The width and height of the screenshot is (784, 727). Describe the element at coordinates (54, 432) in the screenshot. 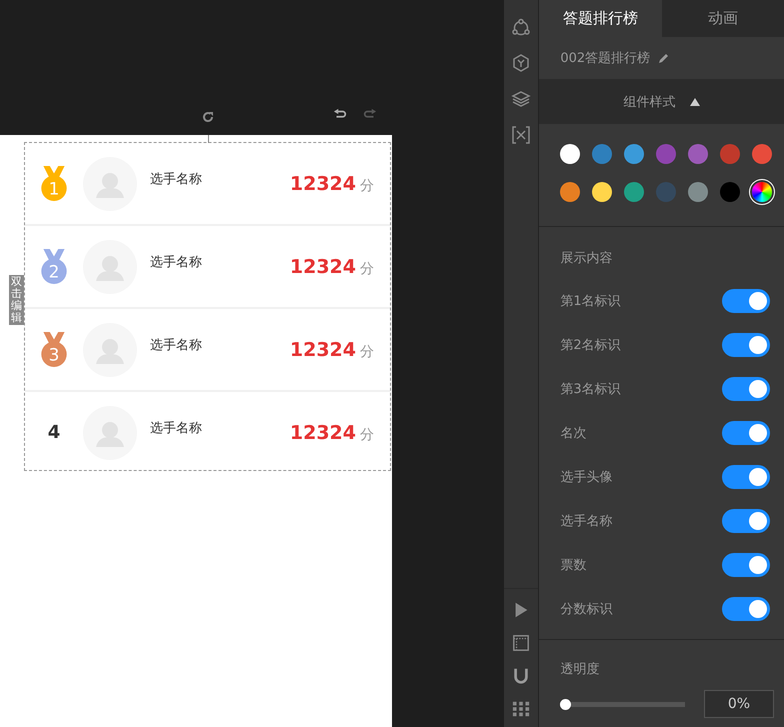

I see `rank-number: 4` at that location.